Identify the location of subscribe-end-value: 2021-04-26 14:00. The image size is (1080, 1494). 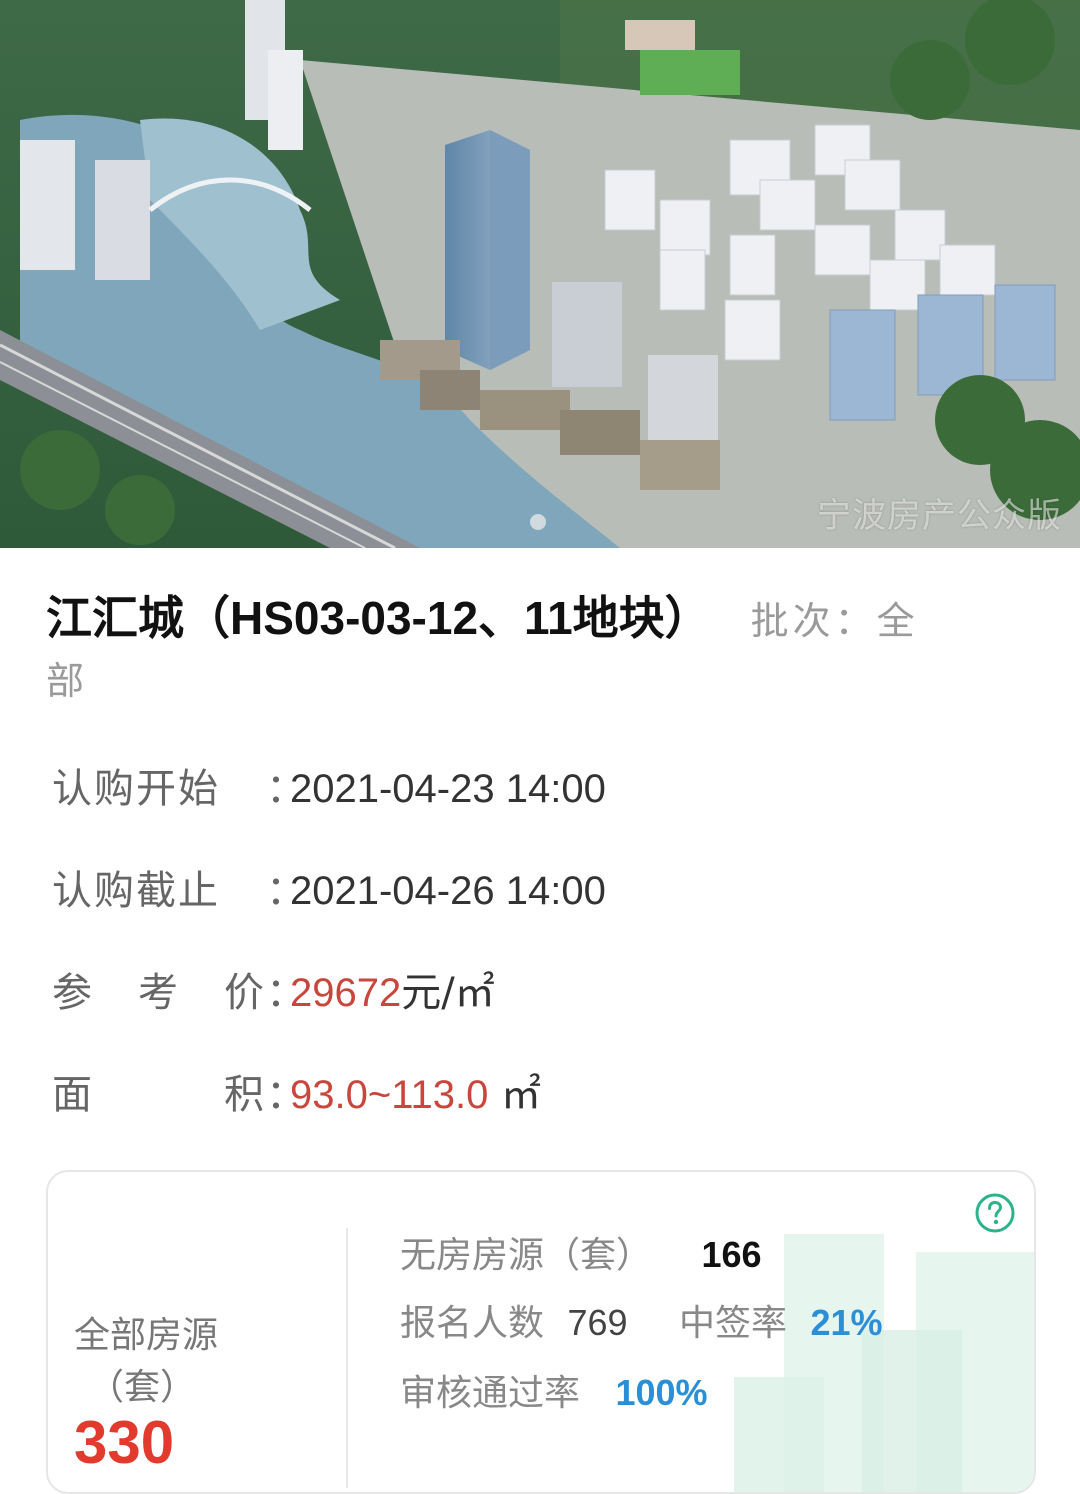
(448, 891).